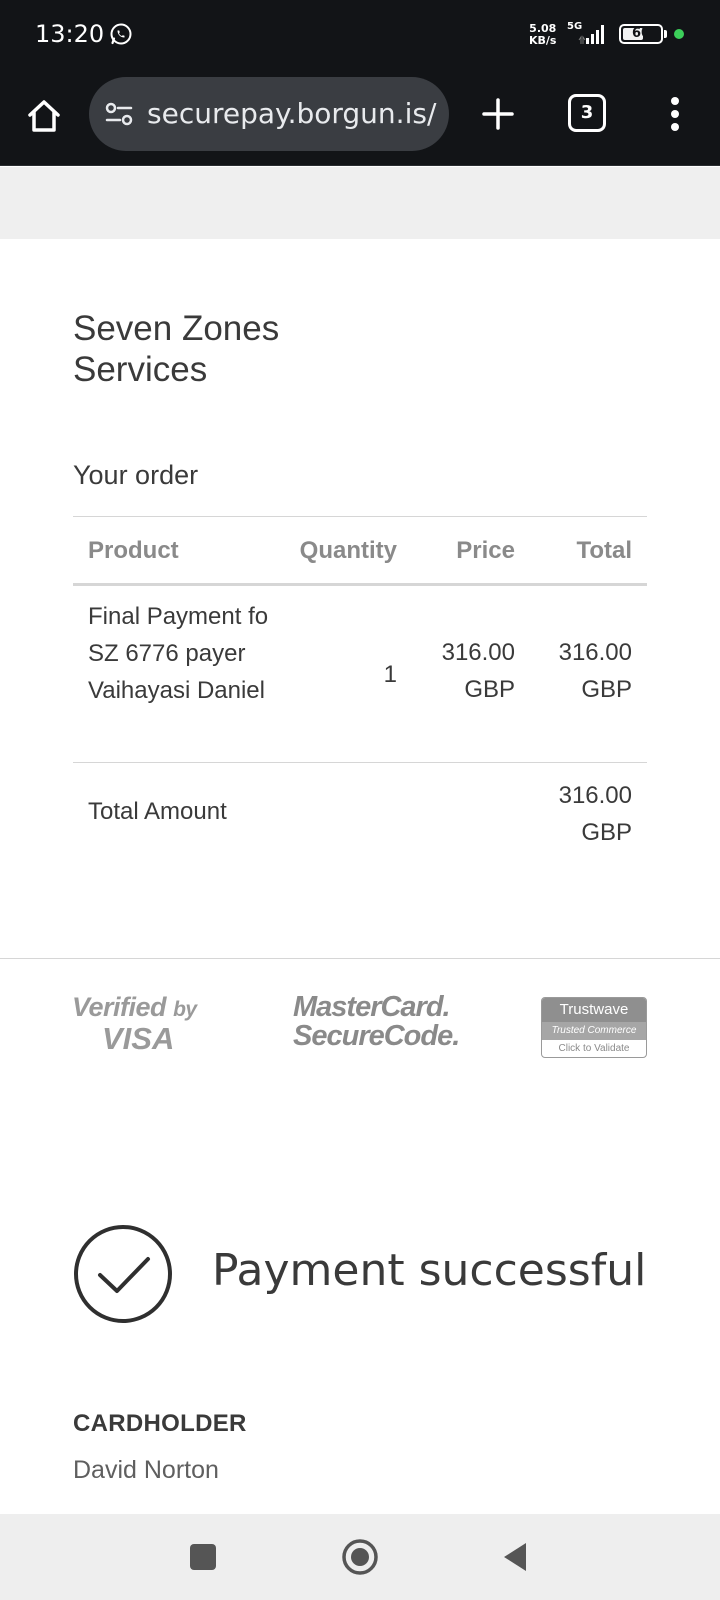 This screenshot has width=720, height=1600. What do you see at coordinates (594, 1048) in the screenshot?
I see `trustwave-validate-link: Click to Validate` at bounding box center [594, 1048].